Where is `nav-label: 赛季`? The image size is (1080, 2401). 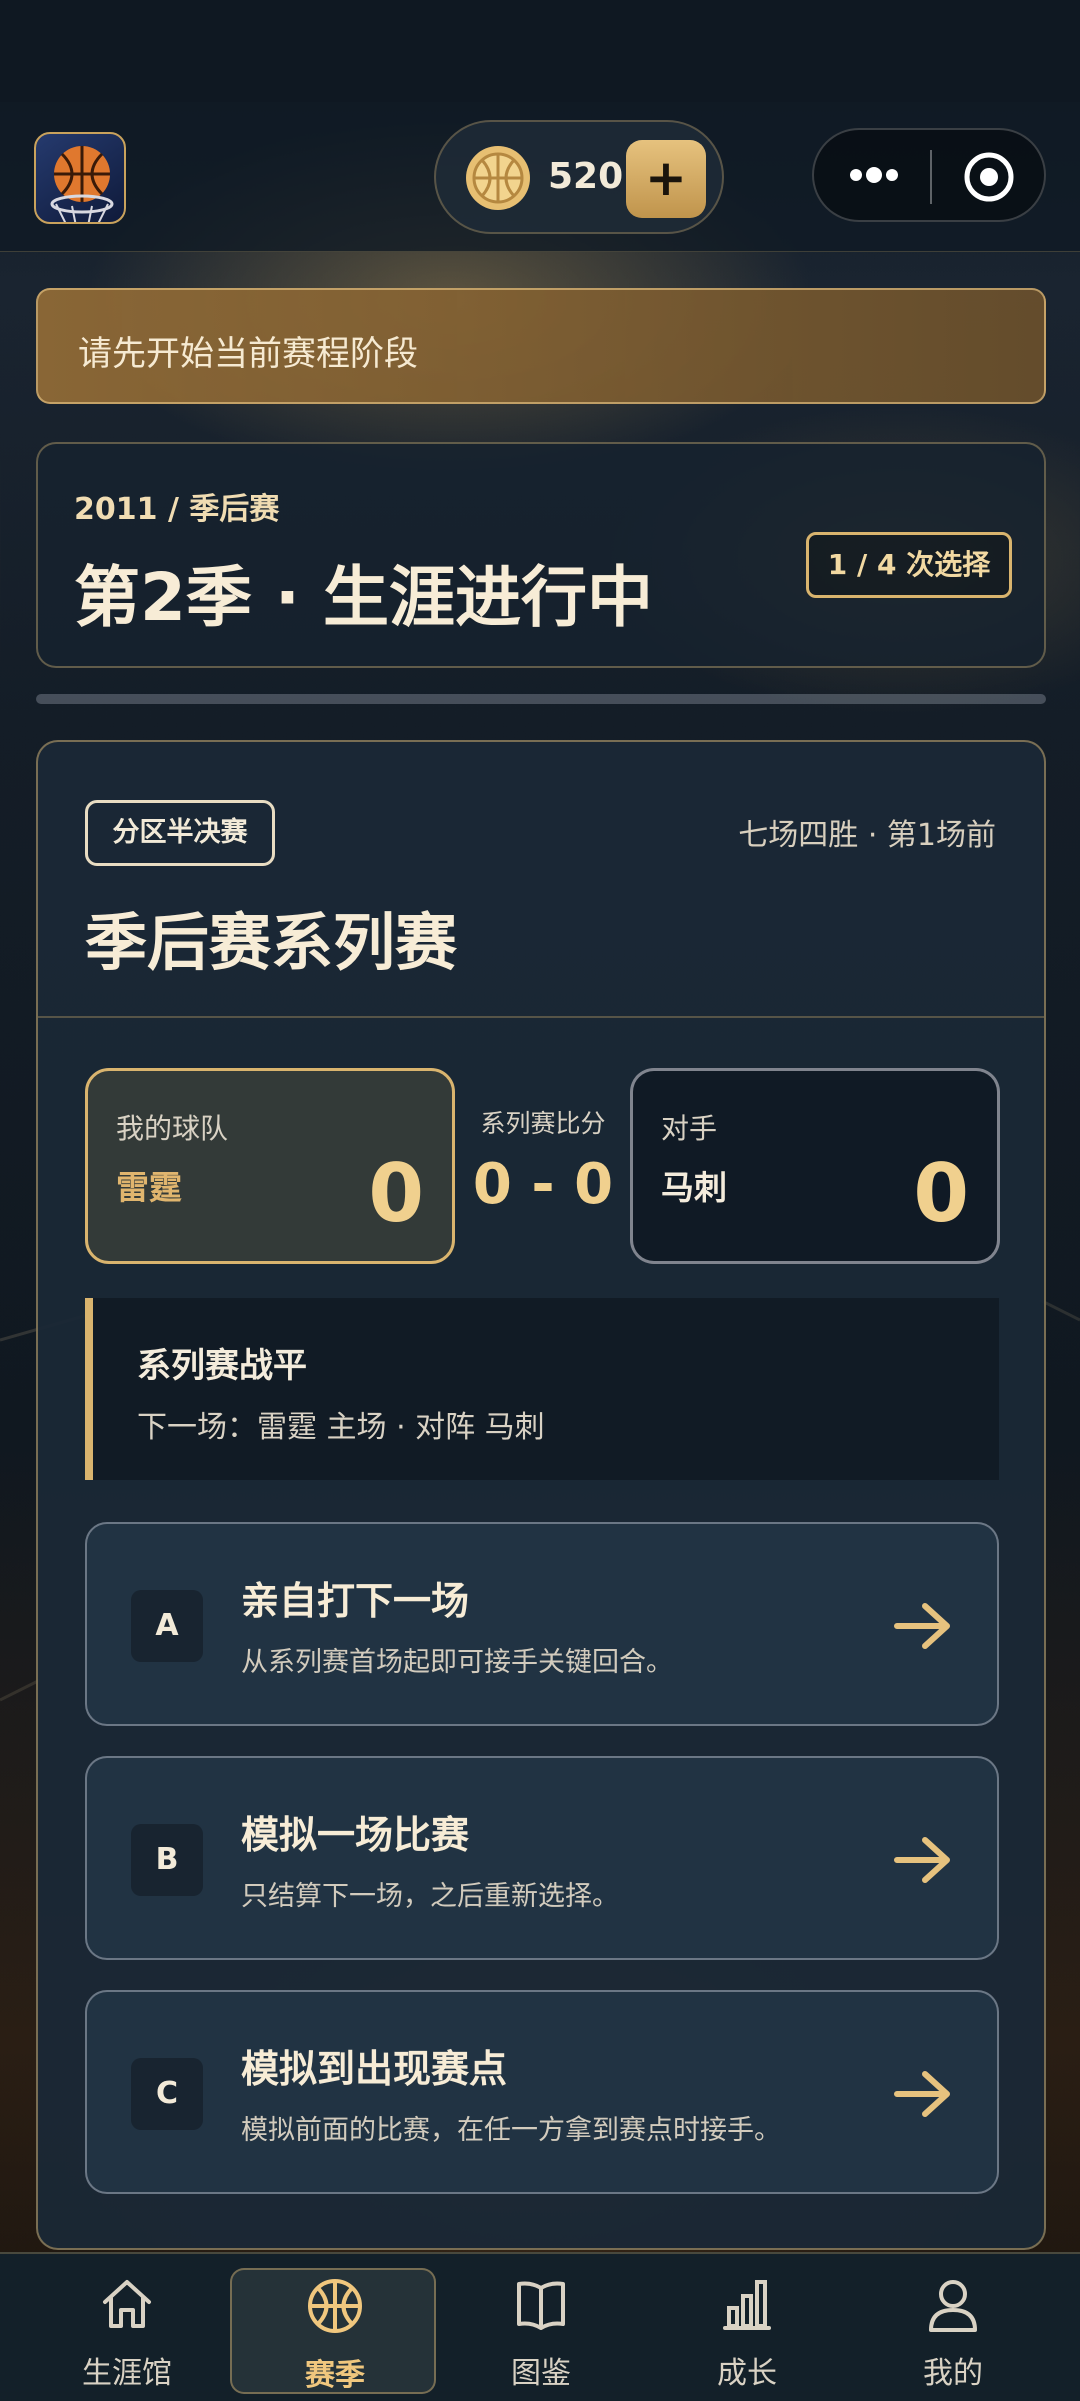 nav-label: 赛季 is located at coordinates (335, 2375).